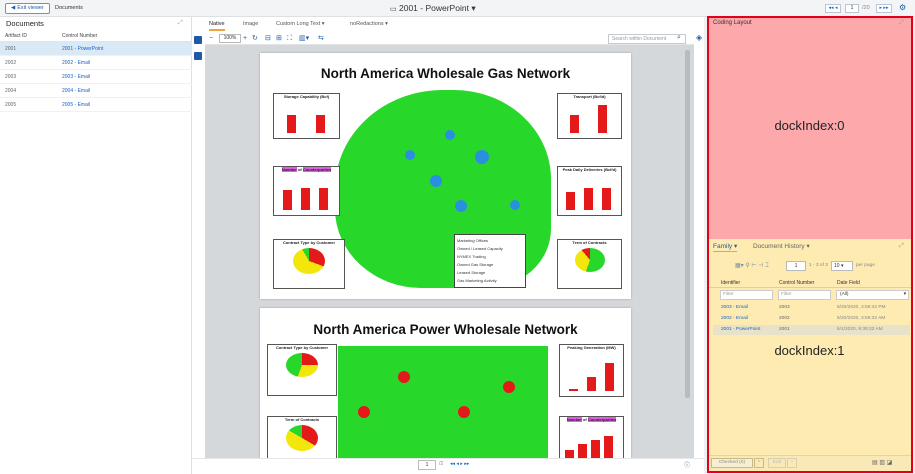 The width and height of the screenshot is (915, 474). I want to click on term-contracts-pie: Term of Contracts, so click(589, 264).